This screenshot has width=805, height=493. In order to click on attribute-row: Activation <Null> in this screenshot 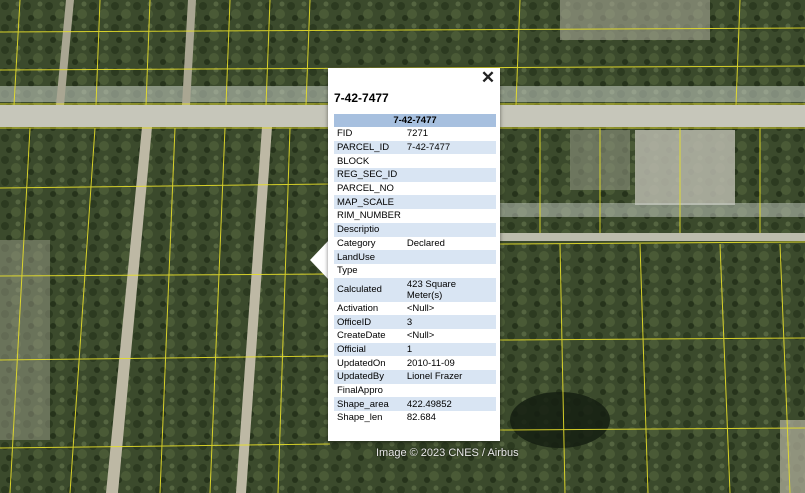, I will do `click(415, 309)`.